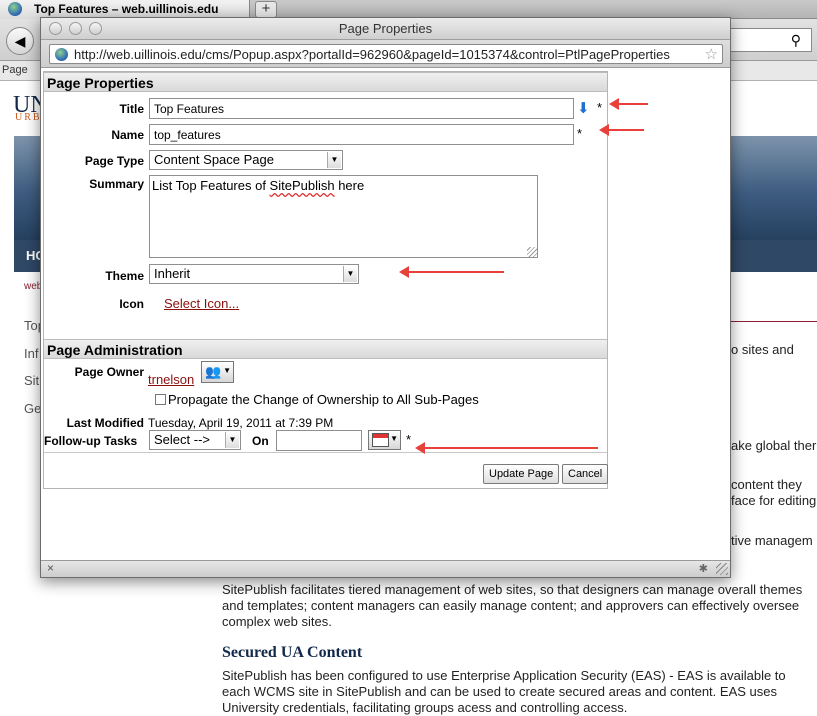  I want to click on followup-date-input, so click(319, 440).